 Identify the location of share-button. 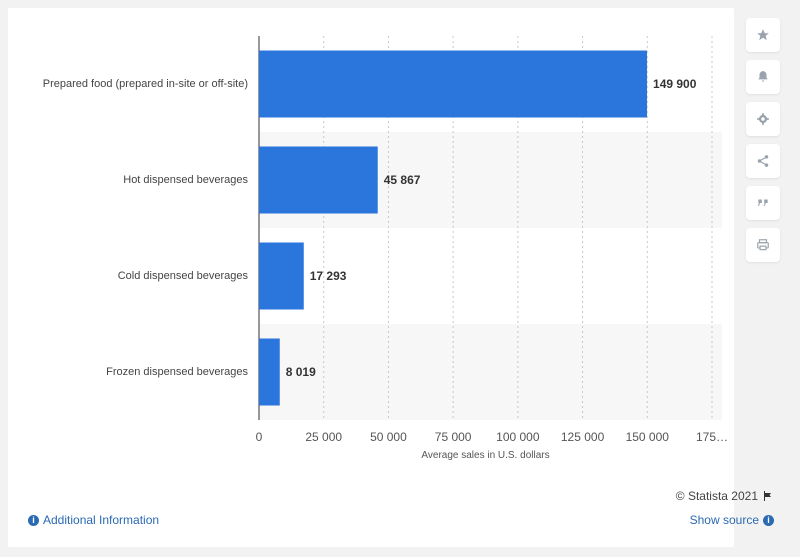
(763, 161).